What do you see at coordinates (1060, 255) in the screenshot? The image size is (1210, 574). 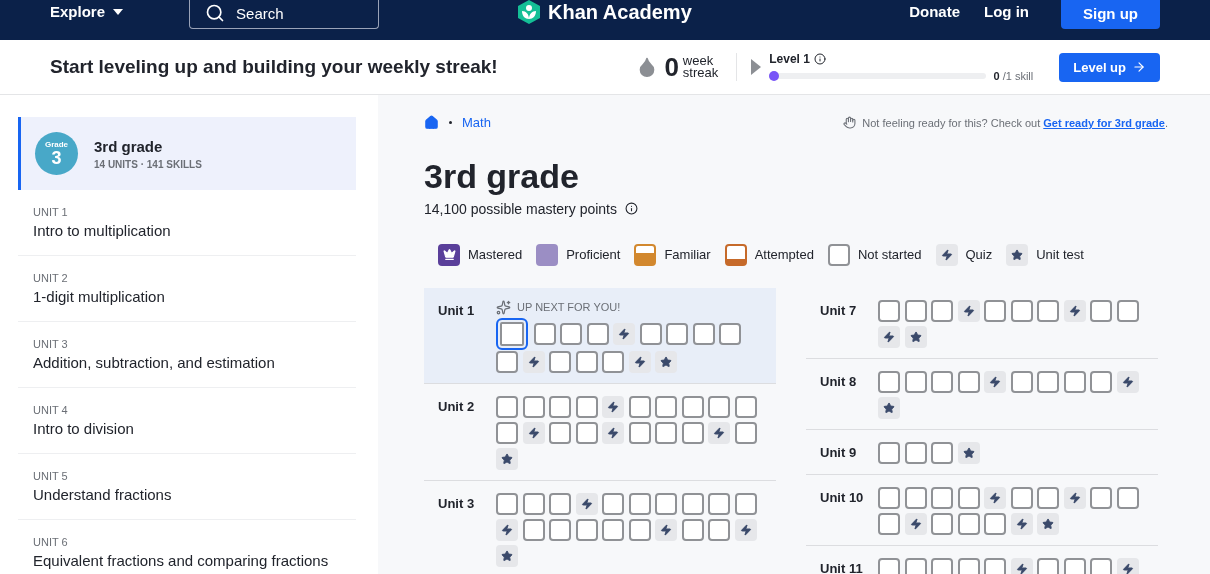 I see `legend-label: Unit test` at bounding box center [1060, 255].